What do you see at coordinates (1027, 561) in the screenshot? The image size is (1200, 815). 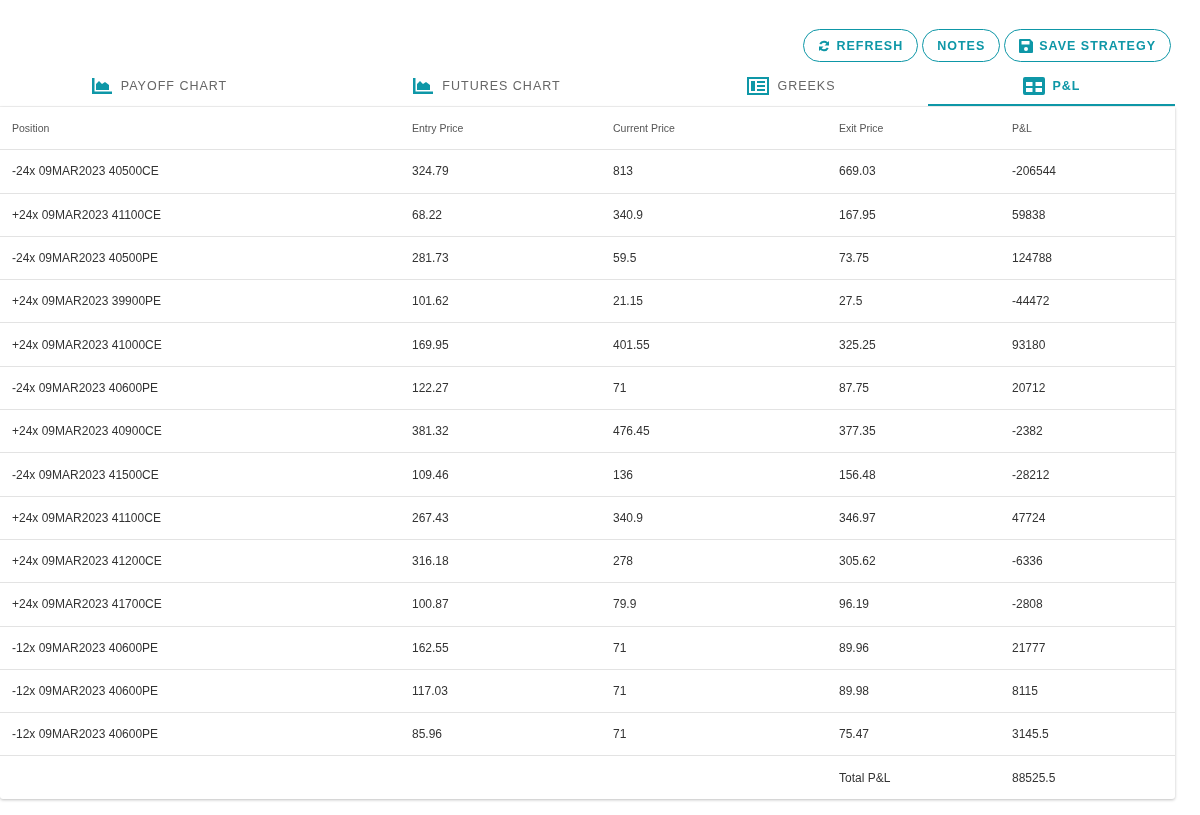 I see `table-cell-text: -6336` at bounding box center [1027, 561].